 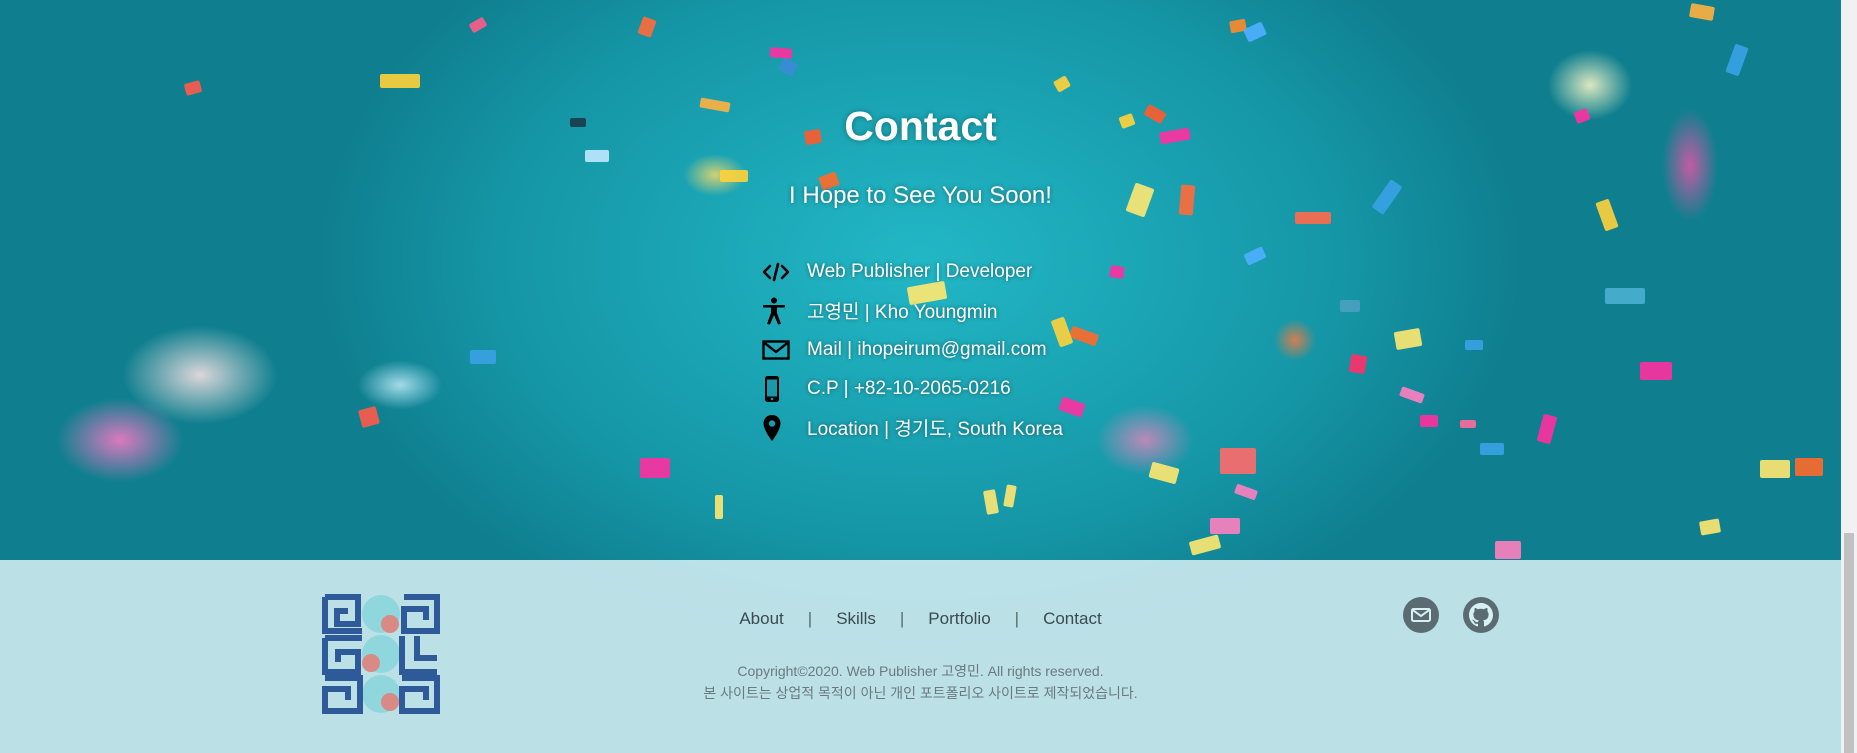 I want to click on footer-mail-icon, so click(x=1421, y=615).